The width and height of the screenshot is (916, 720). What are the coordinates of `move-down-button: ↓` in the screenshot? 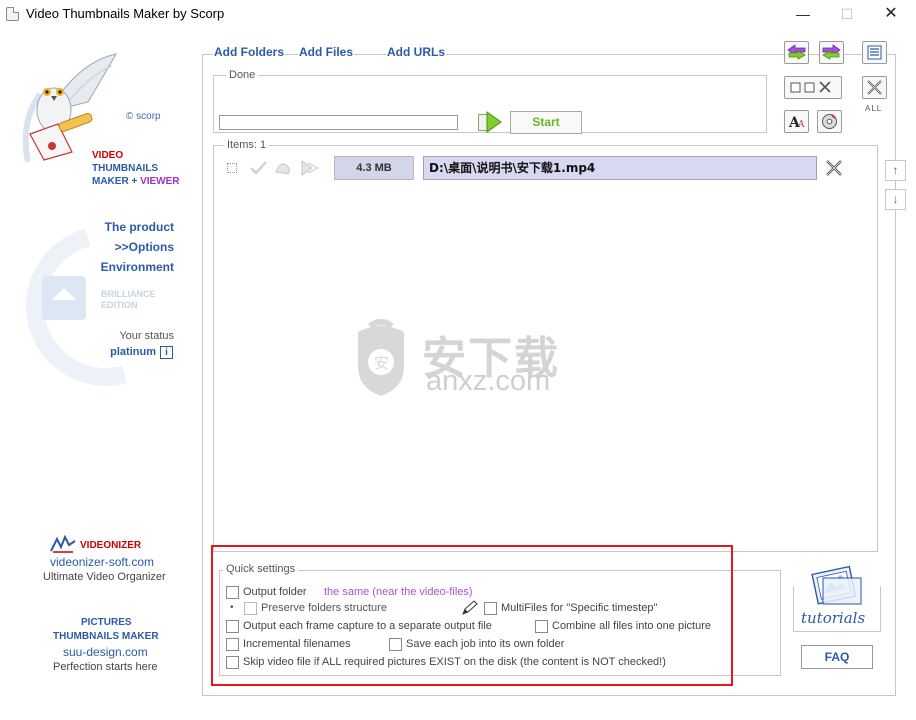 It's located at (895, 199).